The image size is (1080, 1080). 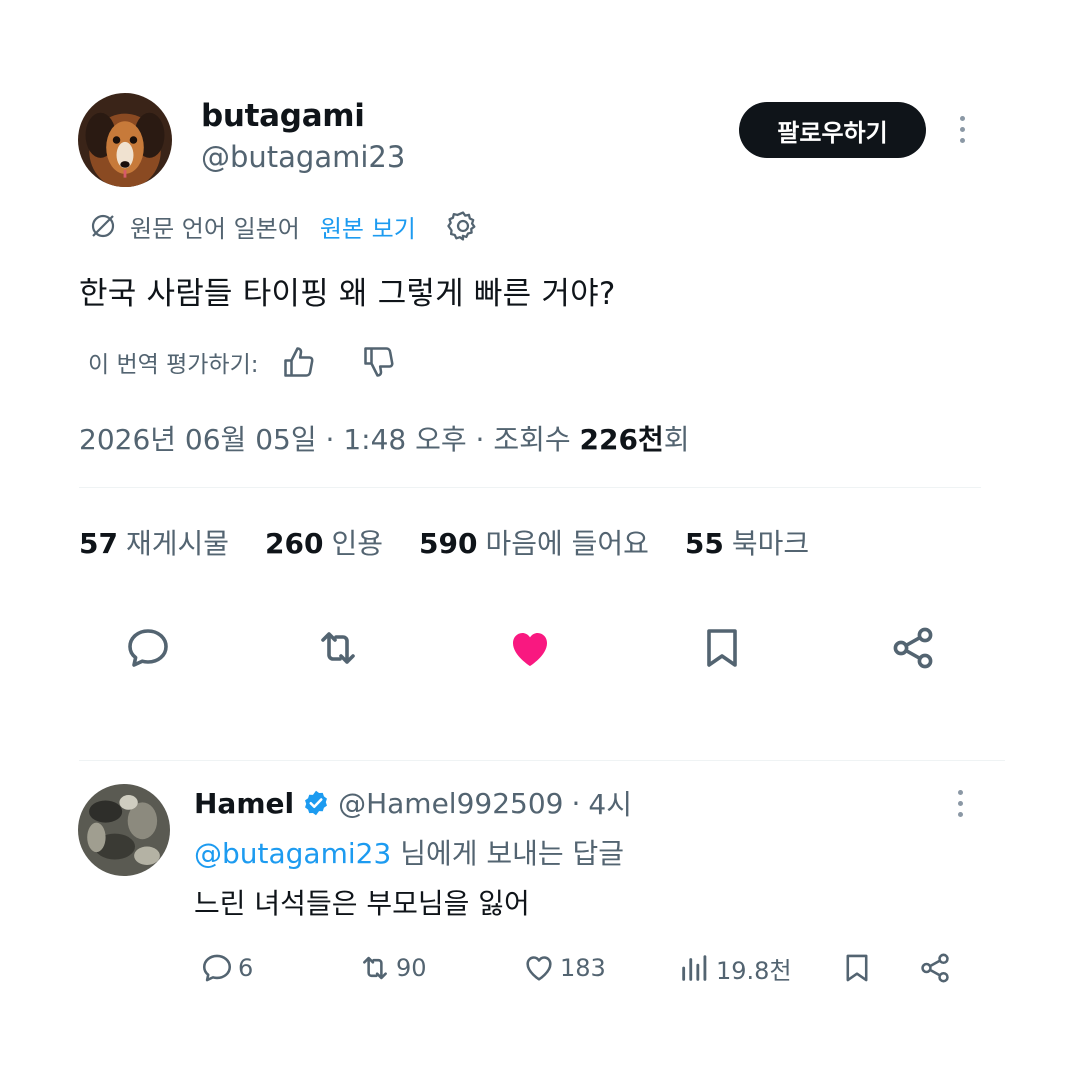 I want to click on reply-time: 4시, so click(x=610, y=803).